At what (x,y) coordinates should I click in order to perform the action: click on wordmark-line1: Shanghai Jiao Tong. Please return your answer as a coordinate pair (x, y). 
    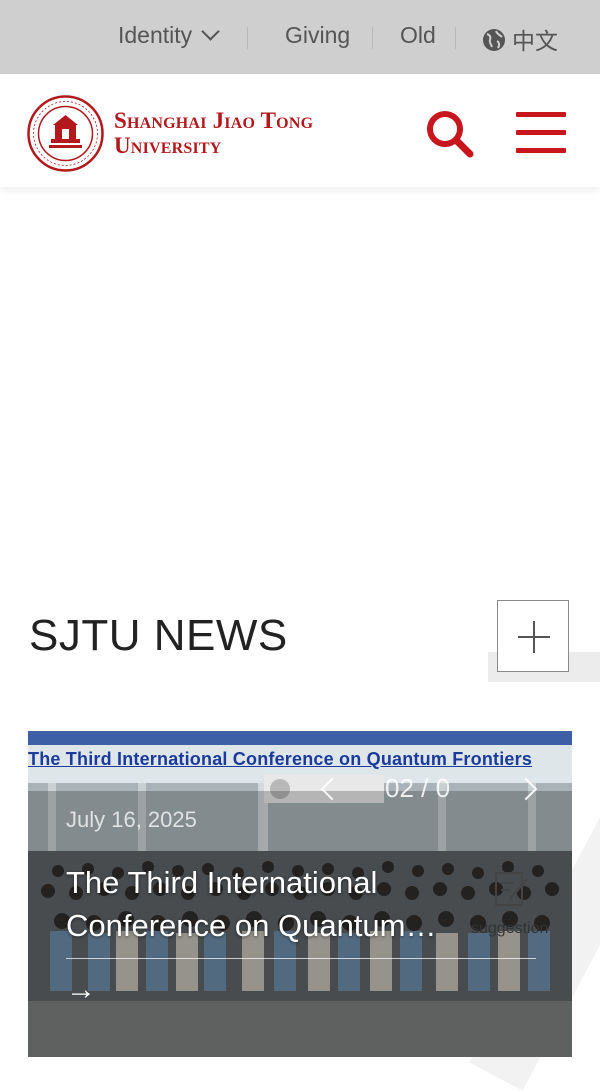
    Looking at the image, I should click on (214, 120).